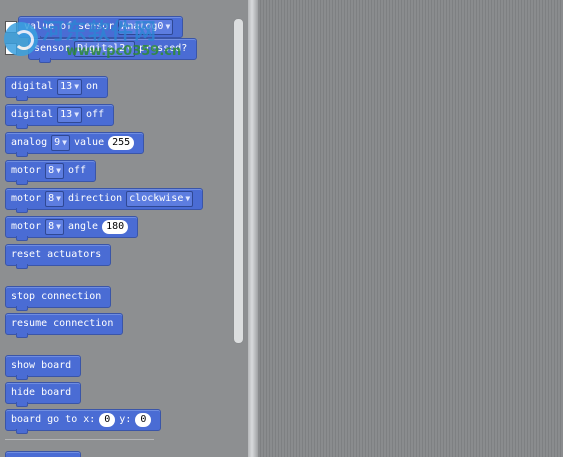 The image size is (563, 457). Describe the element at coordinates (83, 226) in the screenshot. I see `block-label: angle` at that location.